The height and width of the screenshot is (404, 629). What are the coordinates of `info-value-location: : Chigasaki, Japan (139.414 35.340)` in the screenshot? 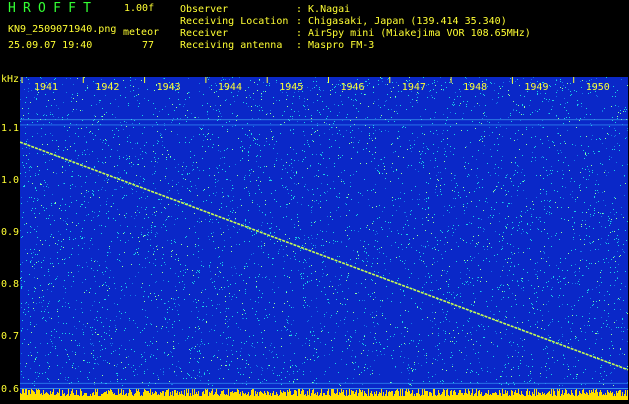 It's located at (401, 22).